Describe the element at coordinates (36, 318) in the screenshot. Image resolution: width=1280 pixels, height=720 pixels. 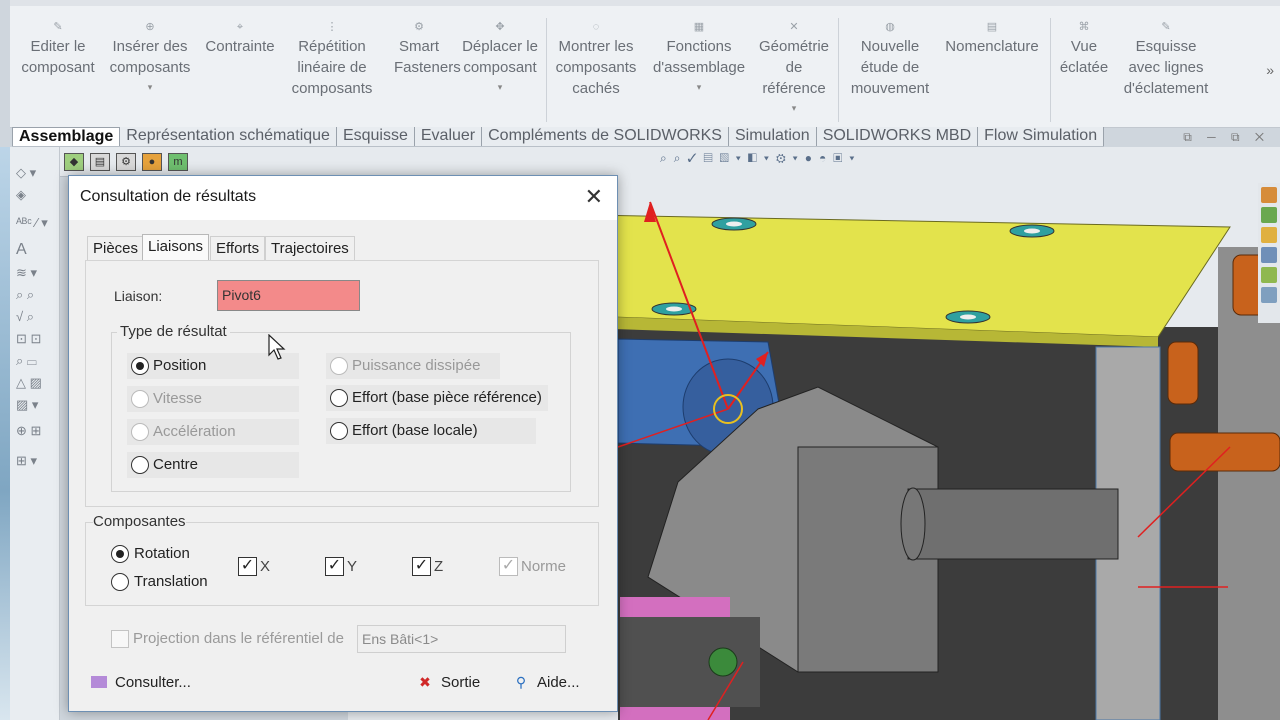
I see `surface-finish-icon: √ ⌕` at that location.